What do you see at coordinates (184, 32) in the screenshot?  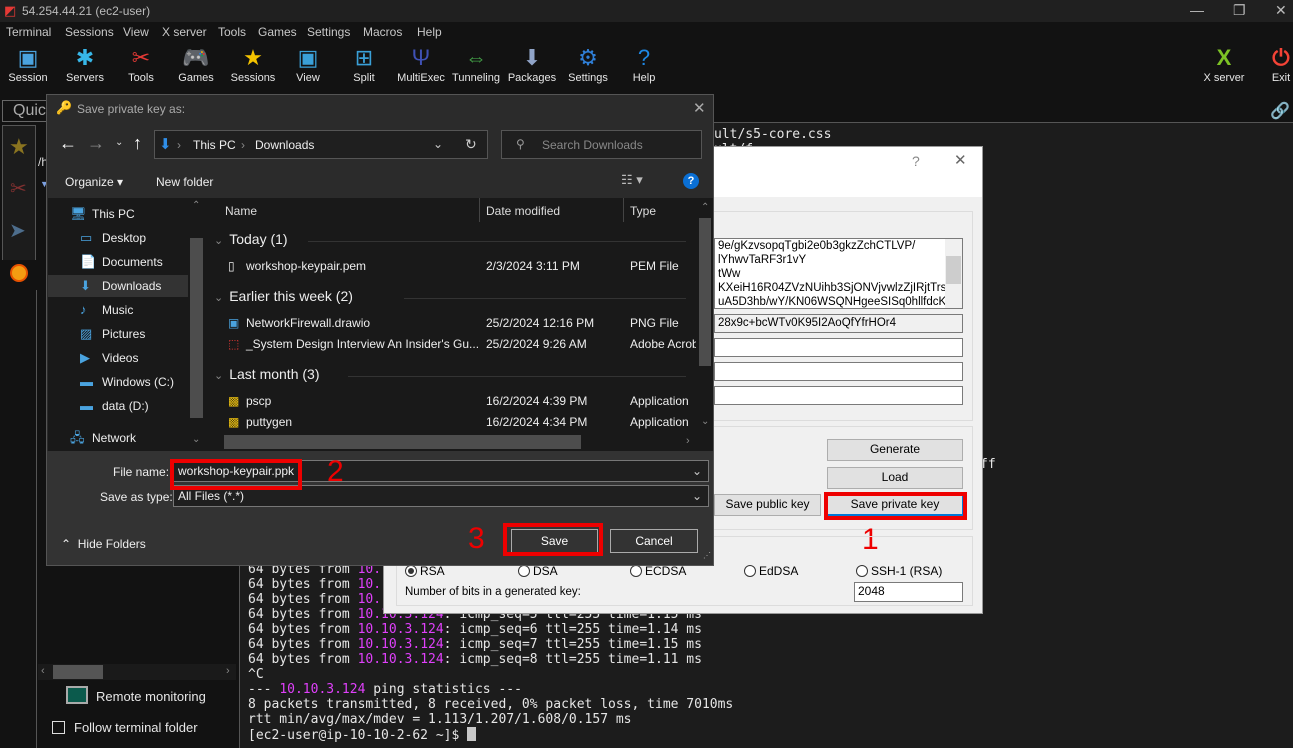 I see `menu-x-server: X server` at bounding box center [184, 32].